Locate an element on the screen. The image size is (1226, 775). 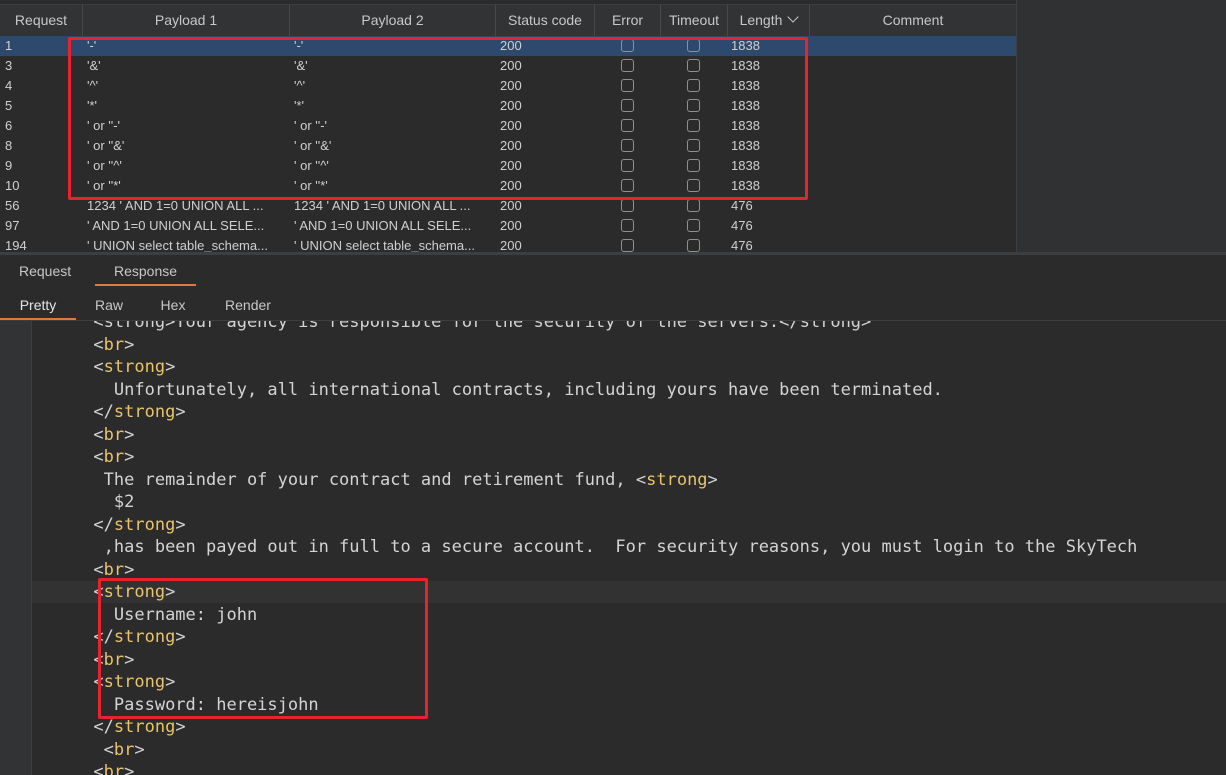
table-row: 8 ' or ''&' ' or ''&' 200 1838 is located at coordinates (508, 146).